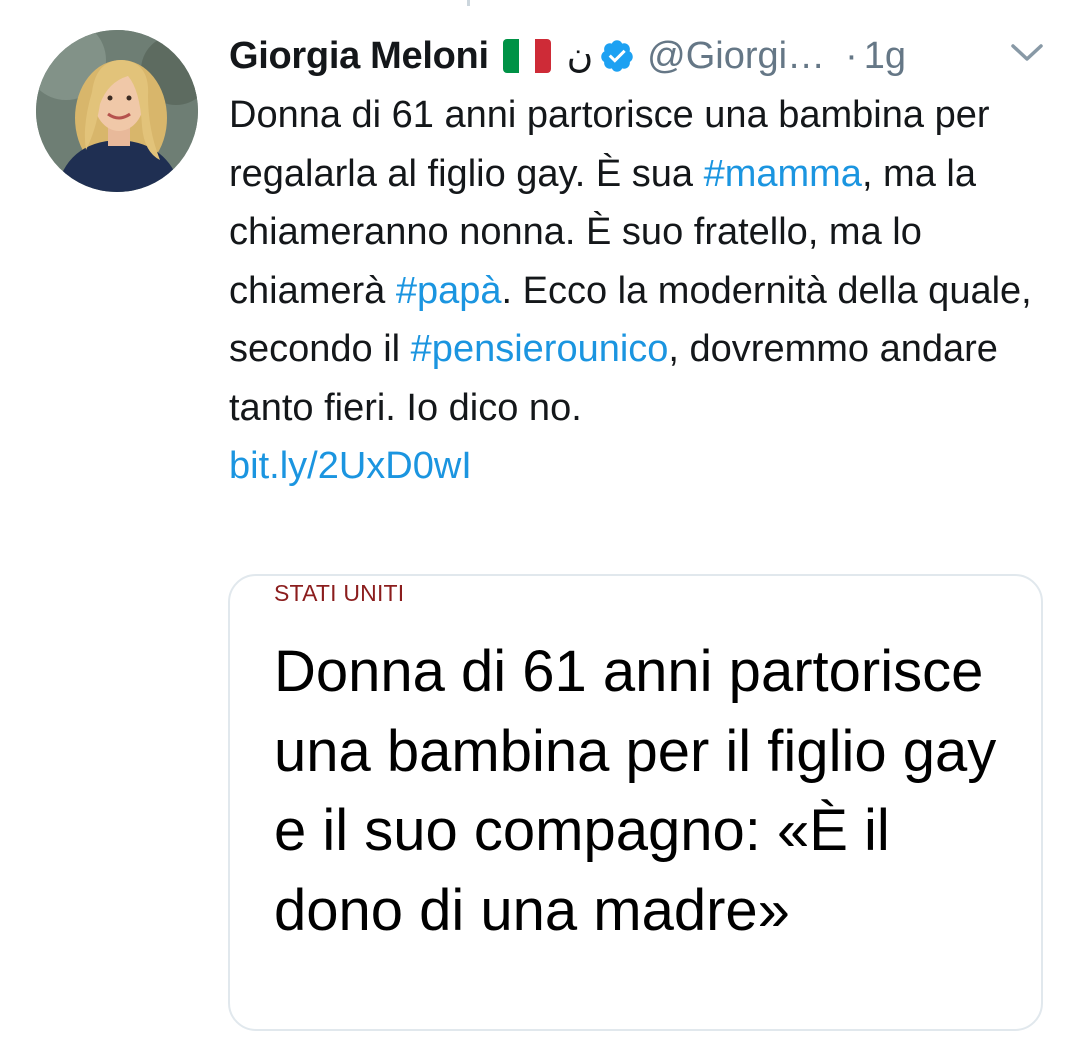  What do you see at coordinates (449, 291) in the screenshot?
I see `hashtag-papa: #papà` at bounding box center [449, 291].